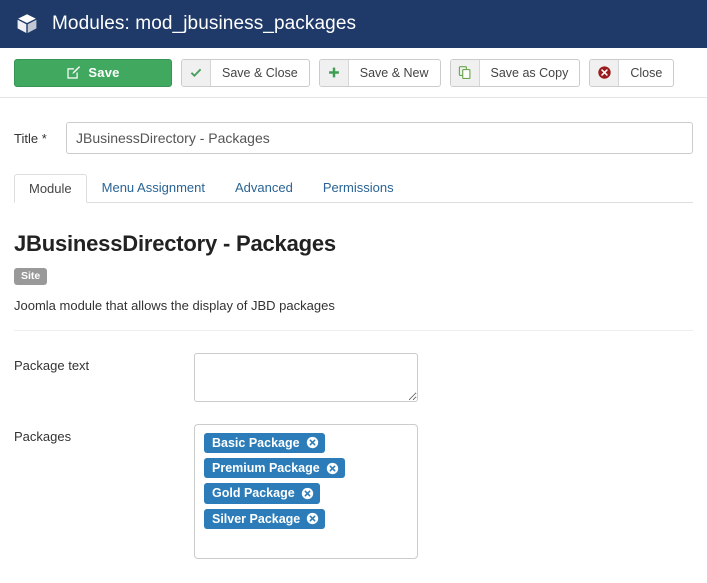 The height and width of the screenshot is (583, 707). I want to click on tag-label: Basic Package, so click(256, 442).